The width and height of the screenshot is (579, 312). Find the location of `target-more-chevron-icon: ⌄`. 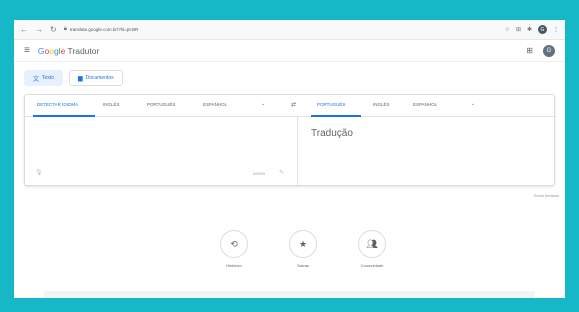

target-more-chevron-icon: ⌄ is located at coordinates (473, 104).